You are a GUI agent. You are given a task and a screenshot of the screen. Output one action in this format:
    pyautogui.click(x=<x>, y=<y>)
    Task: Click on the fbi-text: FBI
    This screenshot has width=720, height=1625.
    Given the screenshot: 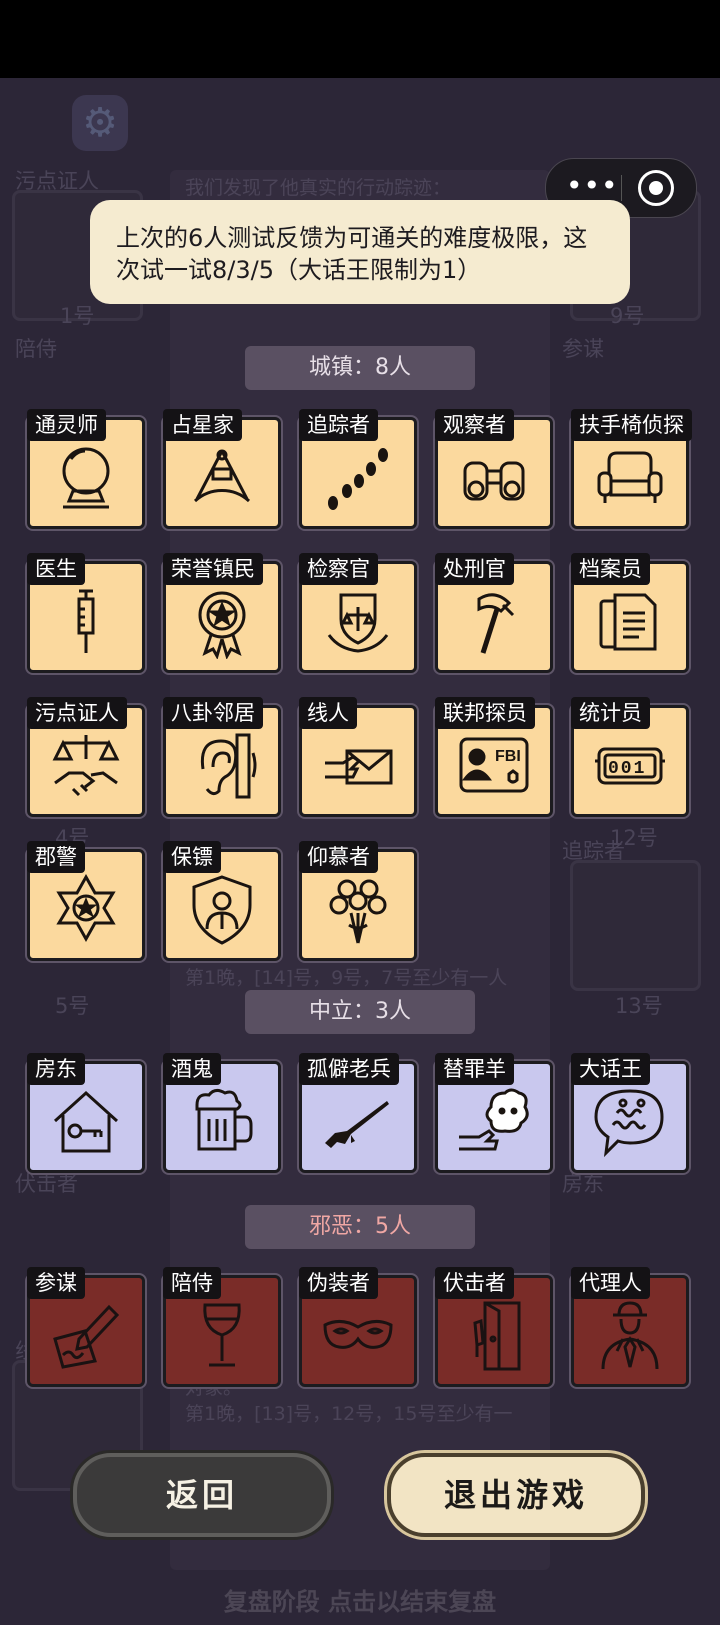 What is the action you would take?
    pyautogui.click(x=508, y=756)
    